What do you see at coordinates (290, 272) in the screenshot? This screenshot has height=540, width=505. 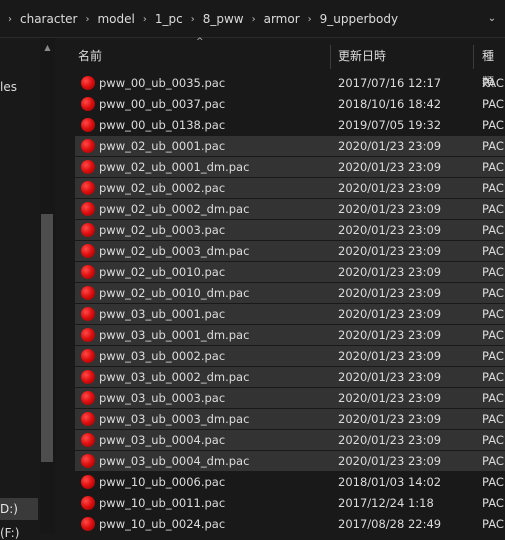 I see `file-row: pww_02_ub_0010.pac 2020/01/23 23:09 PAC` at bounding box center [290, 272].